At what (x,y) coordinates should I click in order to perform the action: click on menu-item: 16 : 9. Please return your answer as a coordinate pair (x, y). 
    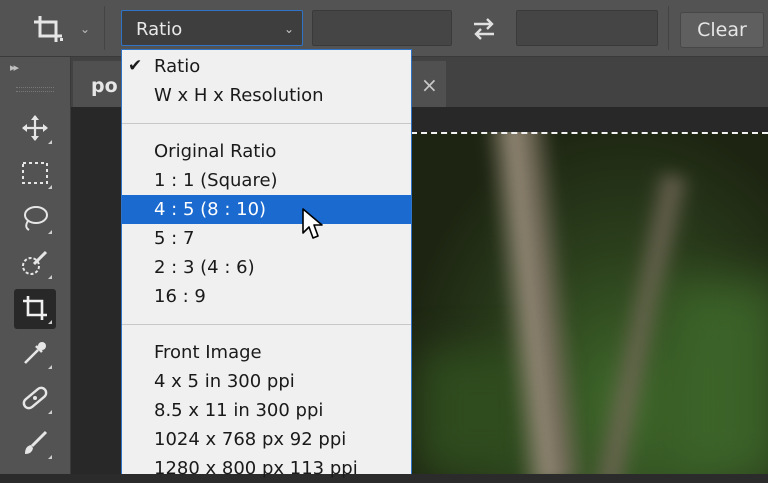
    Looking at the image, I should click on (266, 296).